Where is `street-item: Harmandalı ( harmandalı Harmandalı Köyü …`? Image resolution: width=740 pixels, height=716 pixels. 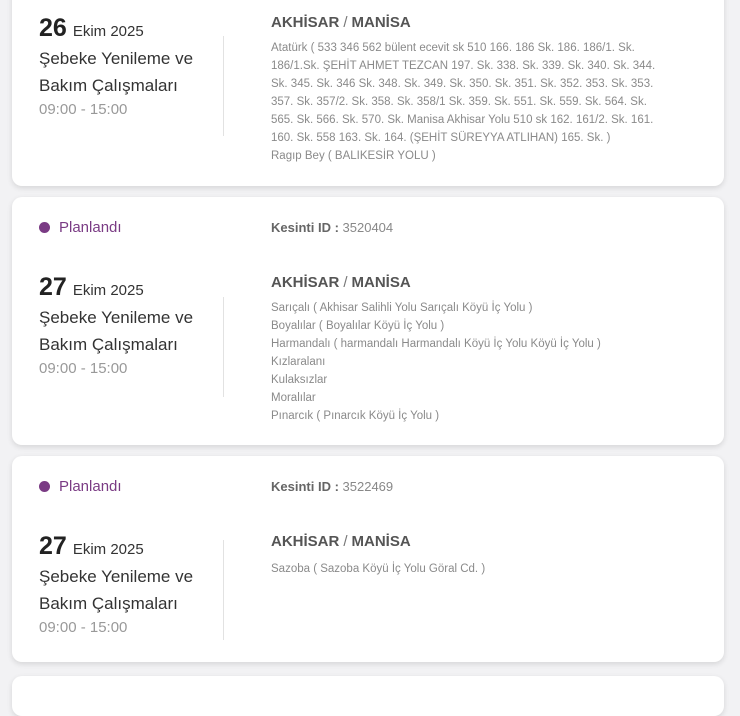
street-item: Harmandalı ( harmandalı Harmandalı Köyü … is located at coordinates (436, 344).